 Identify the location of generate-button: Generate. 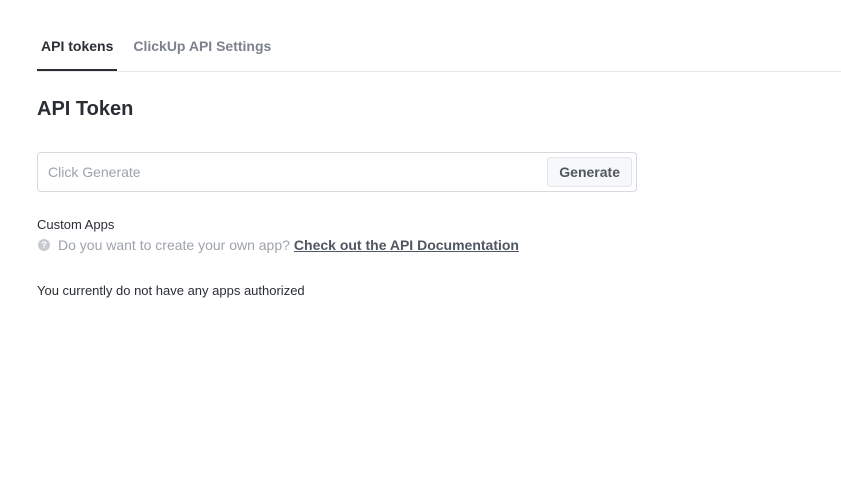
(589, 172).